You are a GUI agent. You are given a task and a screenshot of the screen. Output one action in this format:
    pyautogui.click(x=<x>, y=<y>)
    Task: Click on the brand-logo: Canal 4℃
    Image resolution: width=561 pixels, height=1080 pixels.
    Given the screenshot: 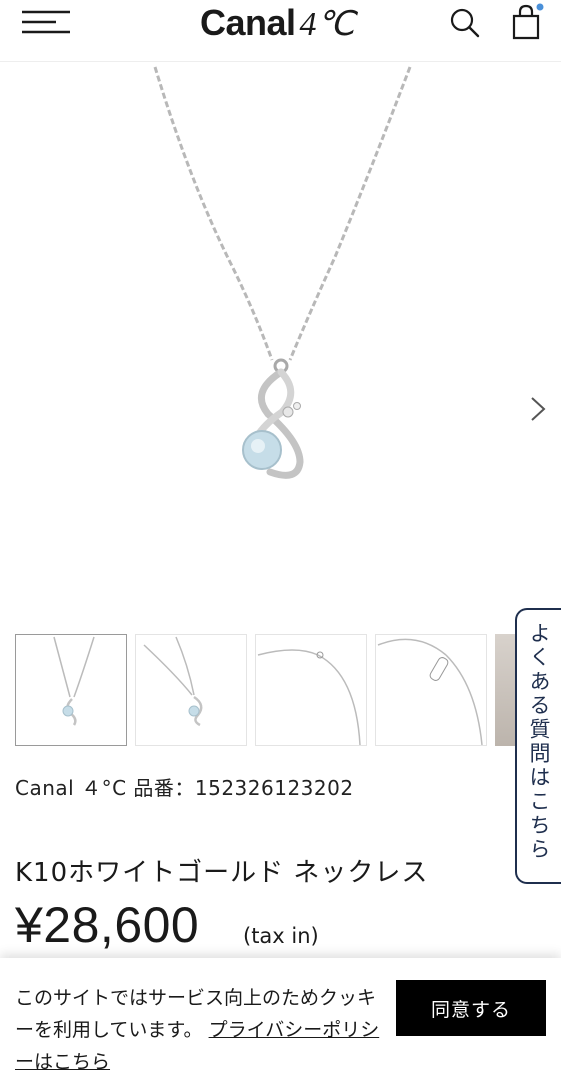 What is the action you would take?
    pyautogui.click(x=277, y=22)
    